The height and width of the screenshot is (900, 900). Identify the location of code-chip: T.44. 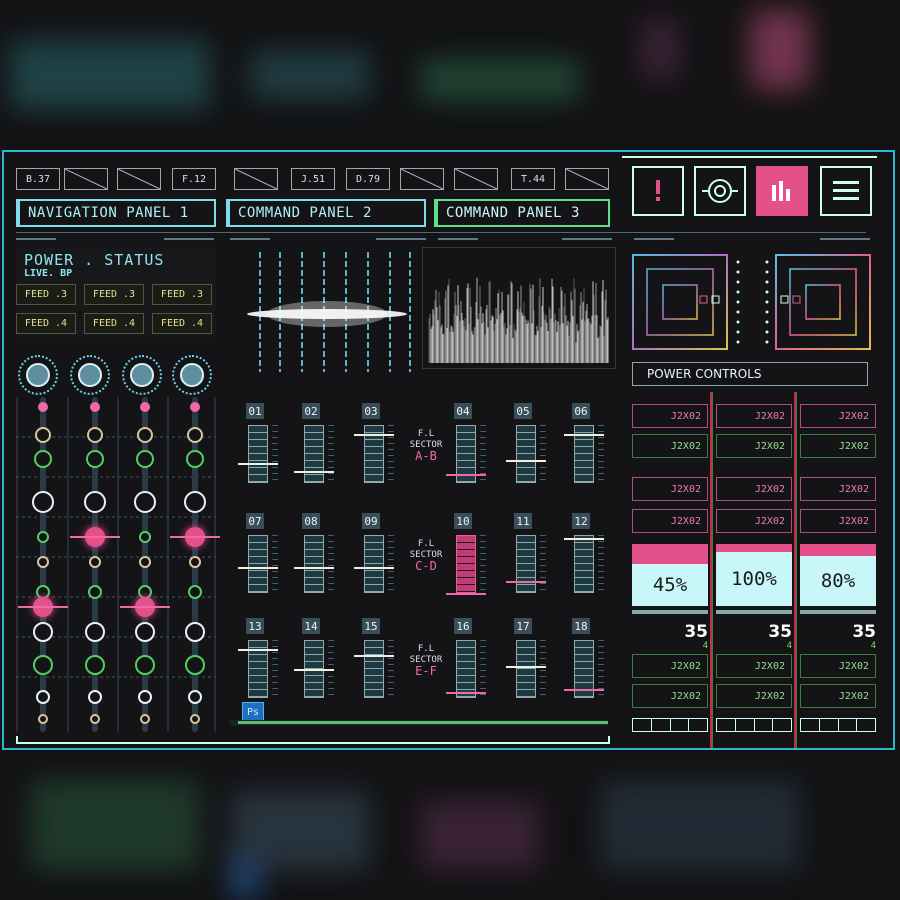
(533, 179).